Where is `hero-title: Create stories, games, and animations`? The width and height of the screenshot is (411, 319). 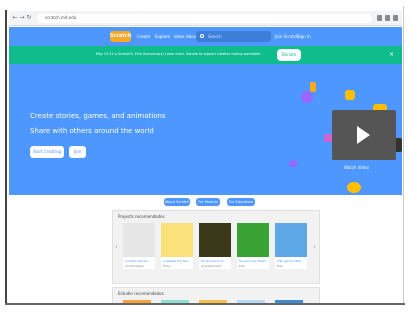 hero-title: Create stories, games, and animations is located at coordinates (98, 116).